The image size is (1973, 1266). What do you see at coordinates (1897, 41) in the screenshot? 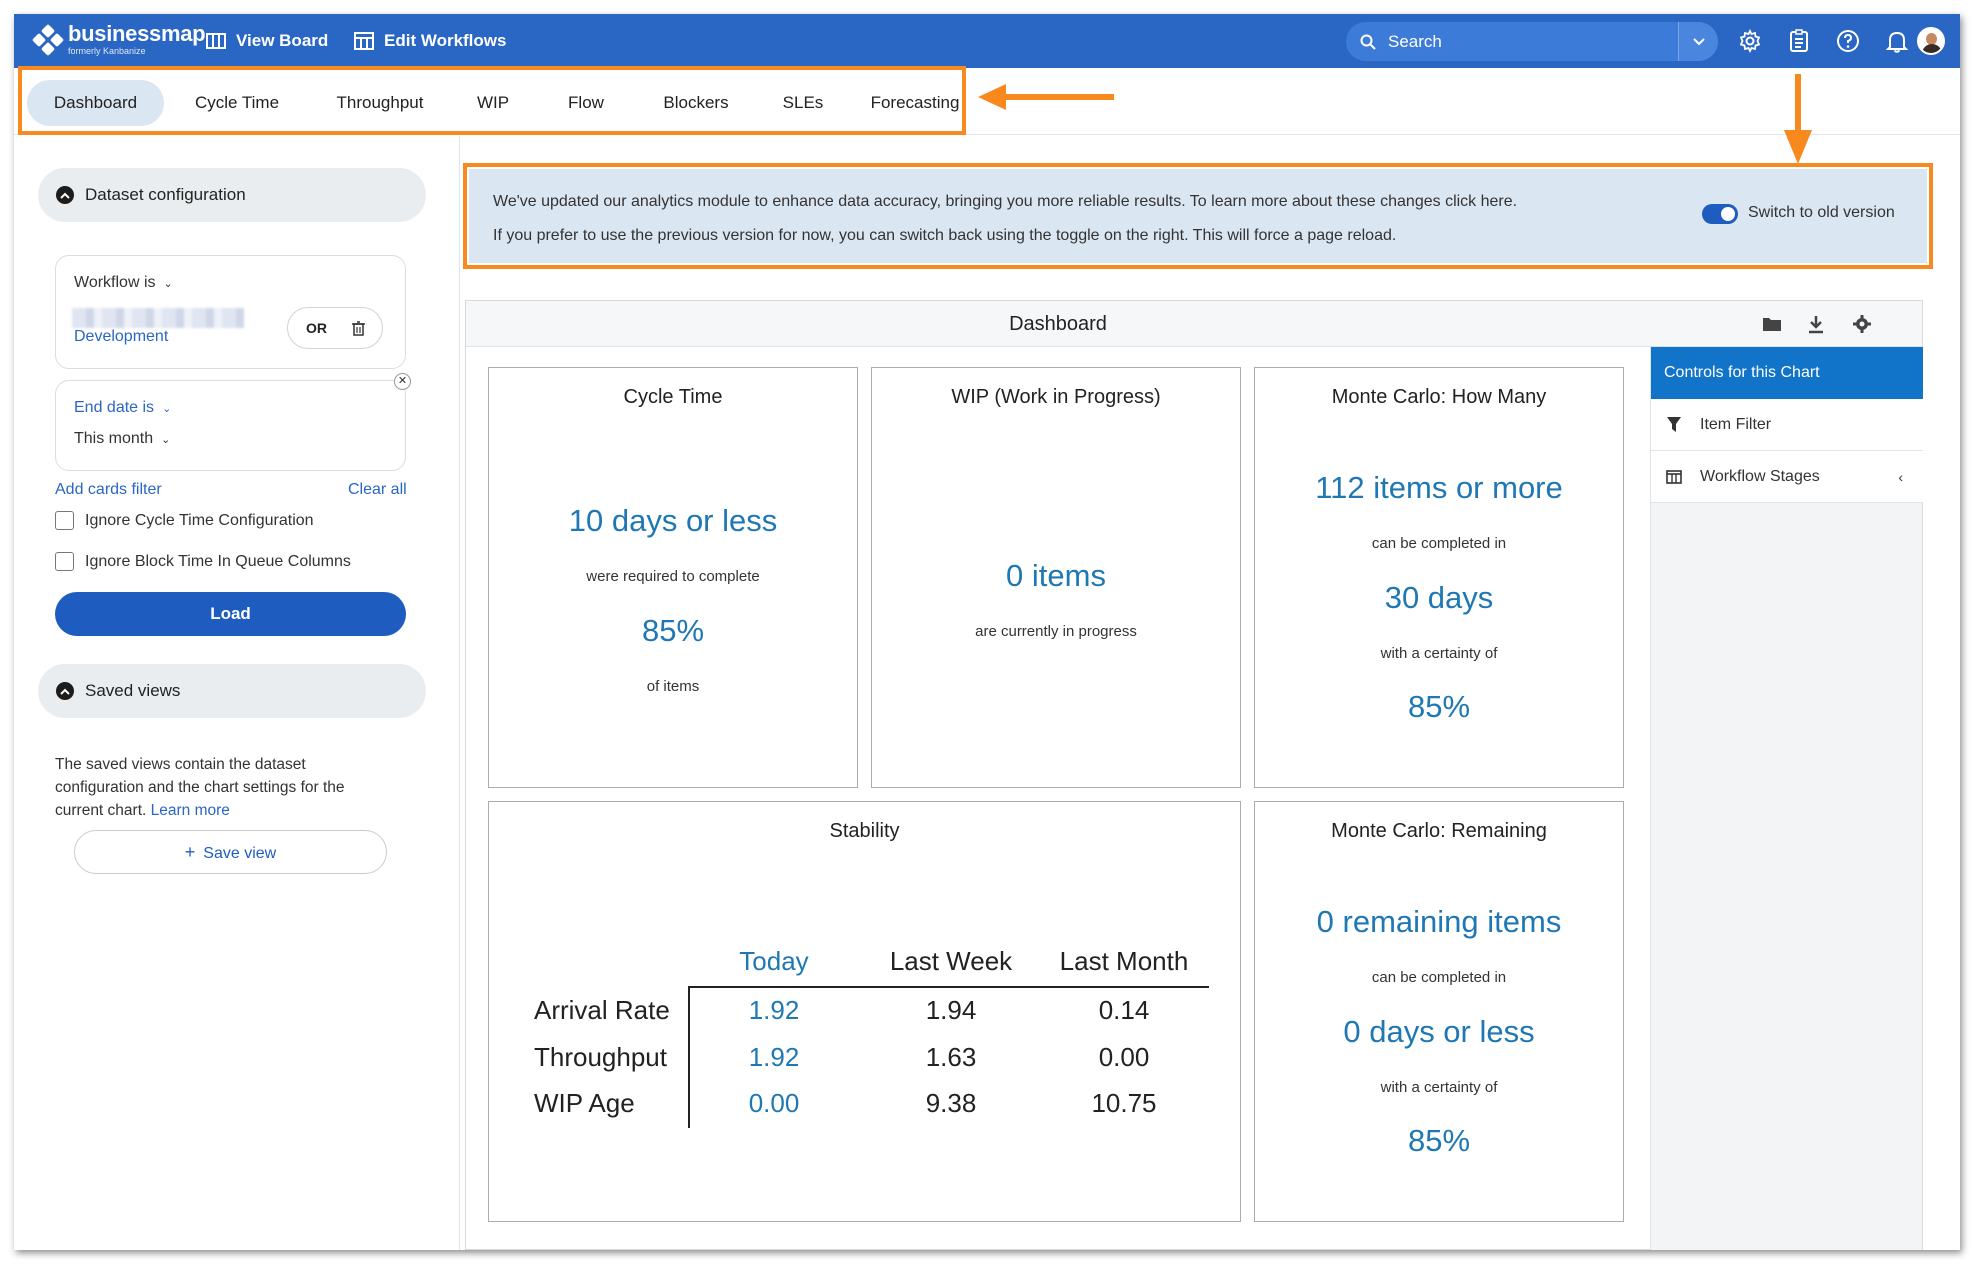
I see `bell-icon` at bounding box center [1897, 41].